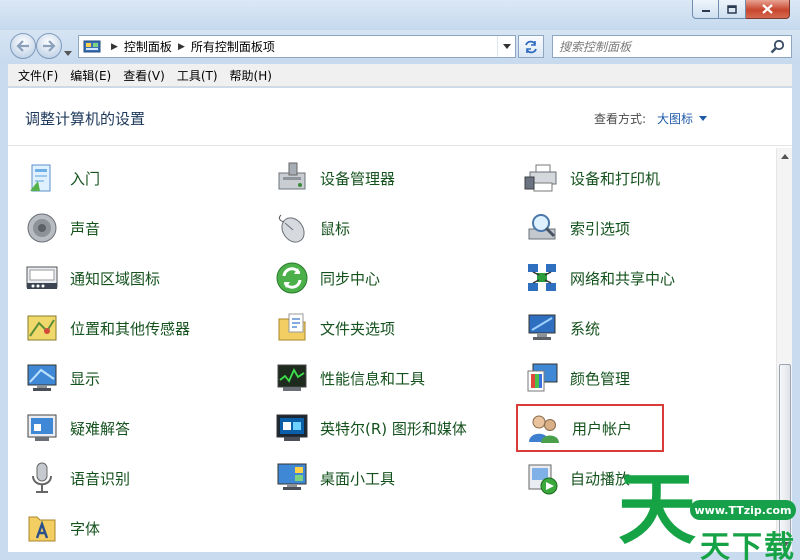 This screenshot has height=560, width=800. Describe the element at coordinates (400, 75) in the screenshot. I see `menu-bar: 文件(F) 编辑(E) 查看(V) 工具(T) 帮助(H)` at that location.